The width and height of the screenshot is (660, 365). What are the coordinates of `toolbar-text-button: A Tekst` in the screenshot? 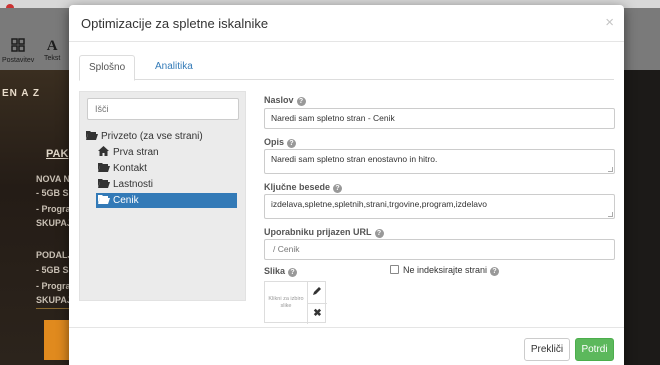 It's located at (52, 50).